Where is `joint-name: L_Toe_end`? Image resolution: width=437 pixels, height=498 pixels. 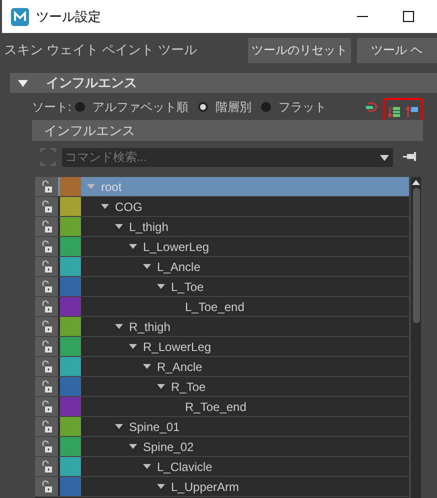
joint-name: L_Toe_end is located at coordinates (214, 307).